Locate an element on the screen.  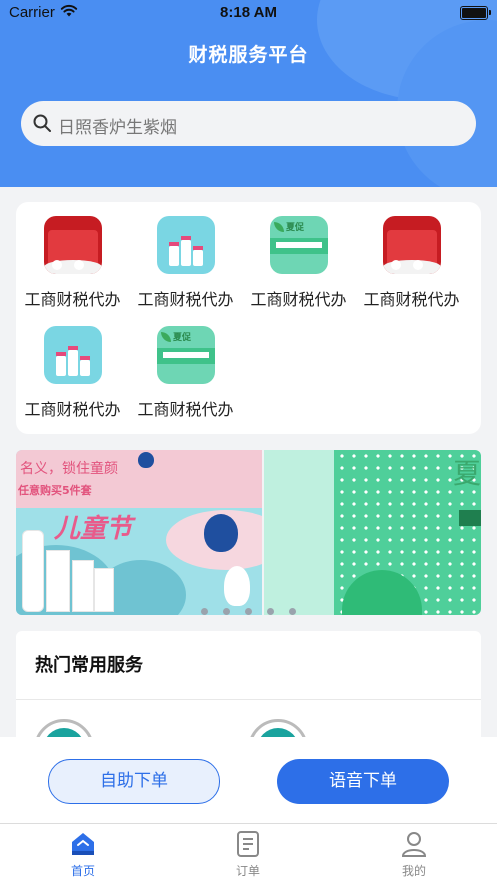
search-icon is located at coordinates (42, 125).